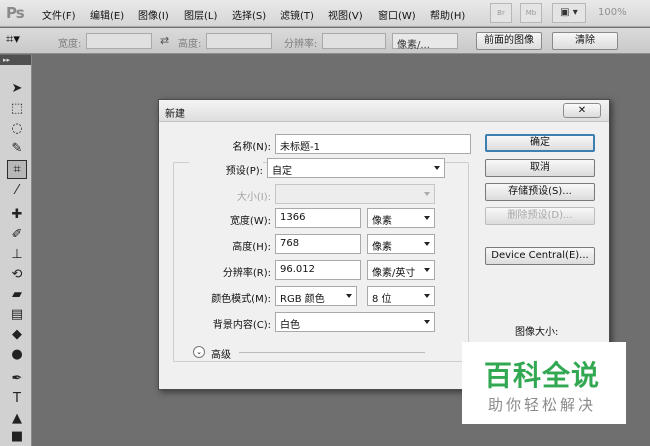 This screenshot has width=650, height=446. What do you see at coordinates (382, 221) in the screenshot?
I see `width-unit-value: 像素` at bounding box center [382, 221].